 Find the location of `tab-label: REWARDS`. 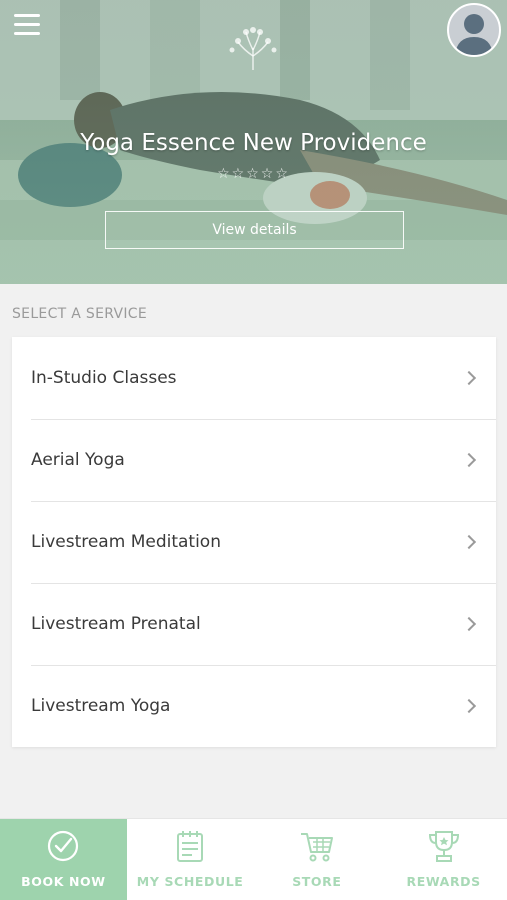

tab-label: REWARDS is located at coordinates (443, 881).